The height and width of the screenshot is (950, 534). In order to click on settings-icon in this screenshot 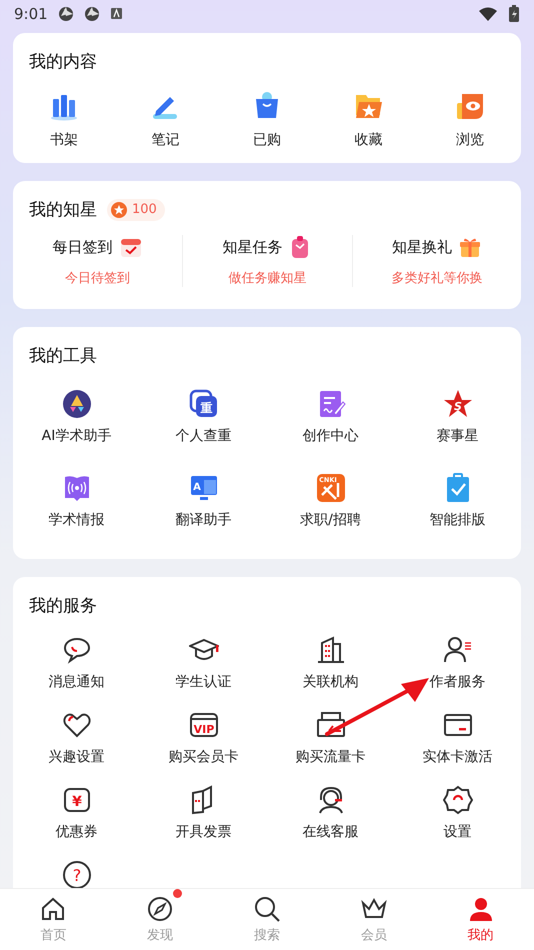, I will do `click(457, 800)`.